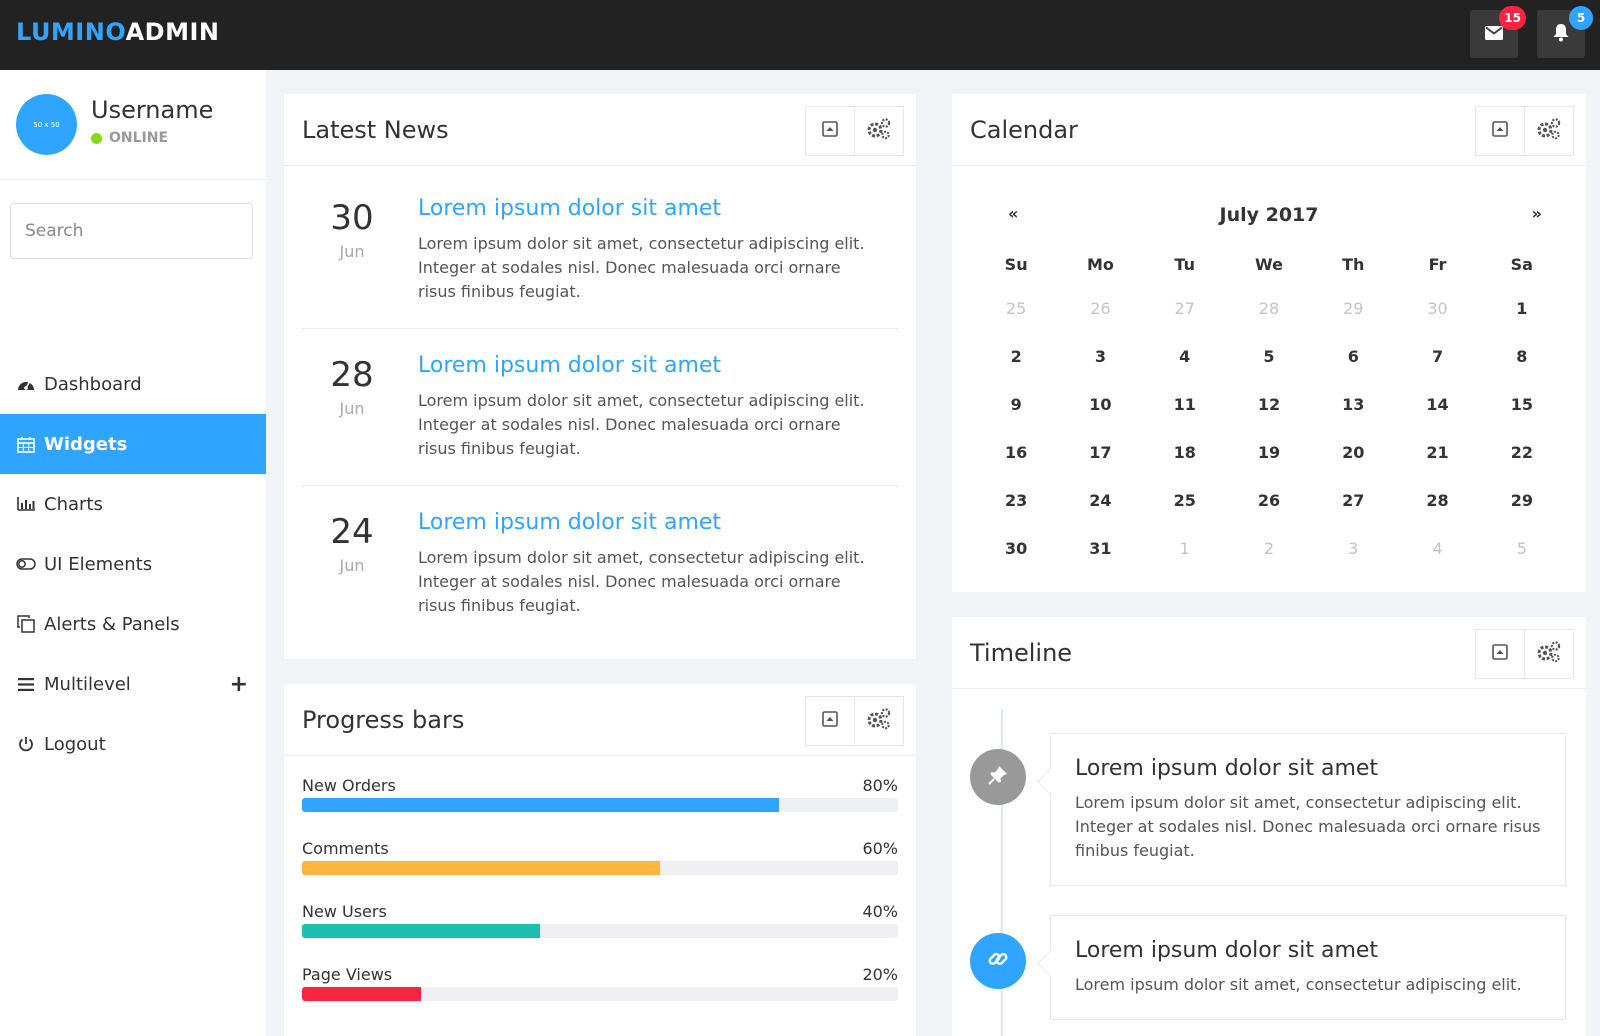 The image size is (1600, 1036). I want to click on calendar-weekday-label: Tu, so click(1184, 264).